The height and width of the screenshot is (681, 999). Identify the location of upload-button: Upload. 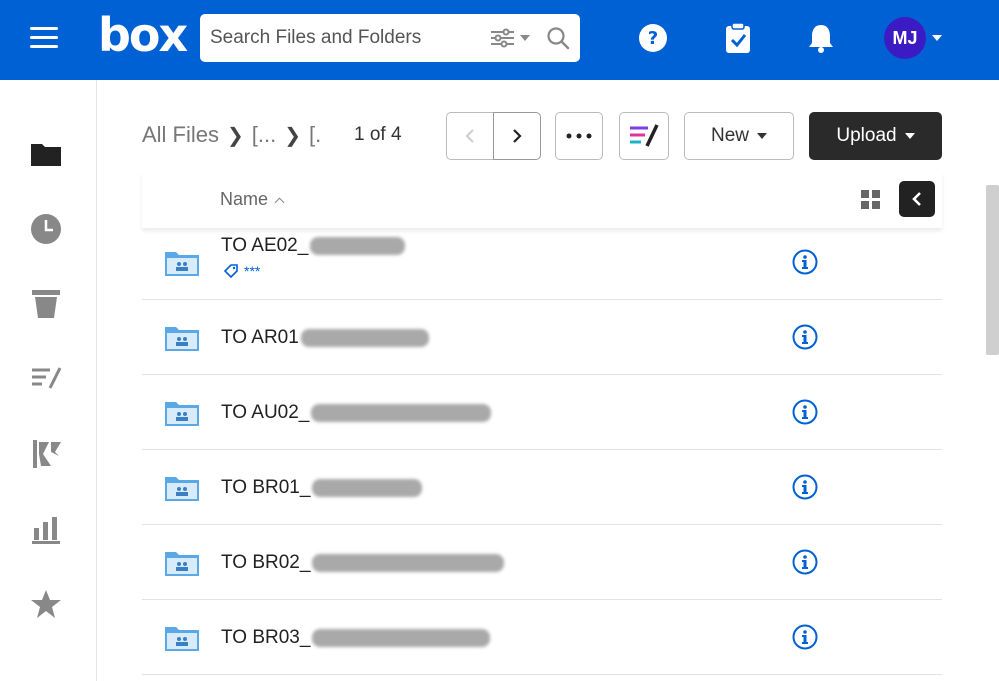
(875, 136).